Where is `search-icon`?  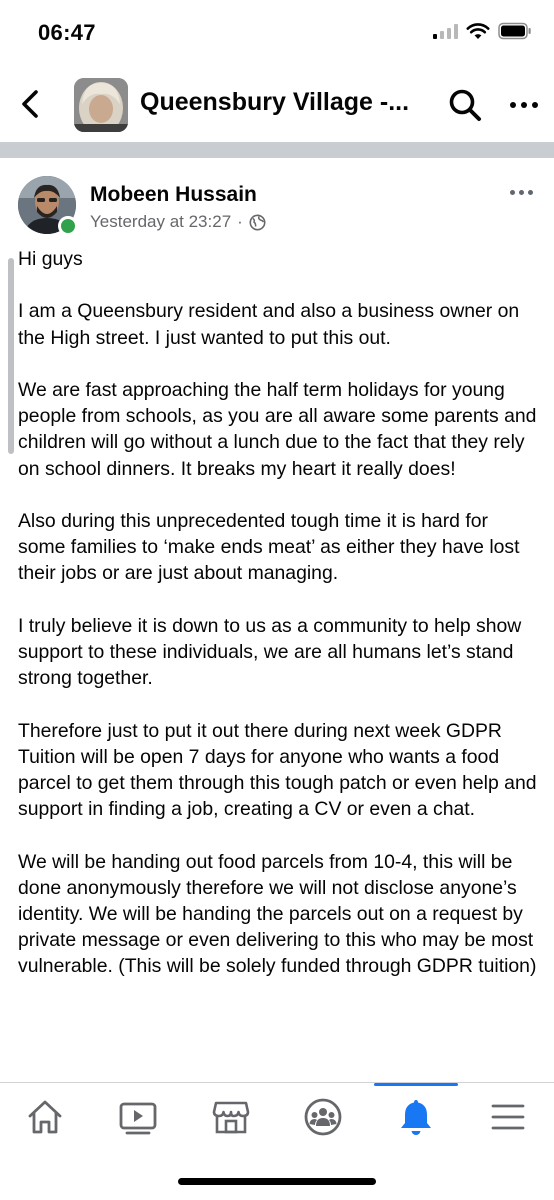 search-icon is located at coordinates (465, 105).